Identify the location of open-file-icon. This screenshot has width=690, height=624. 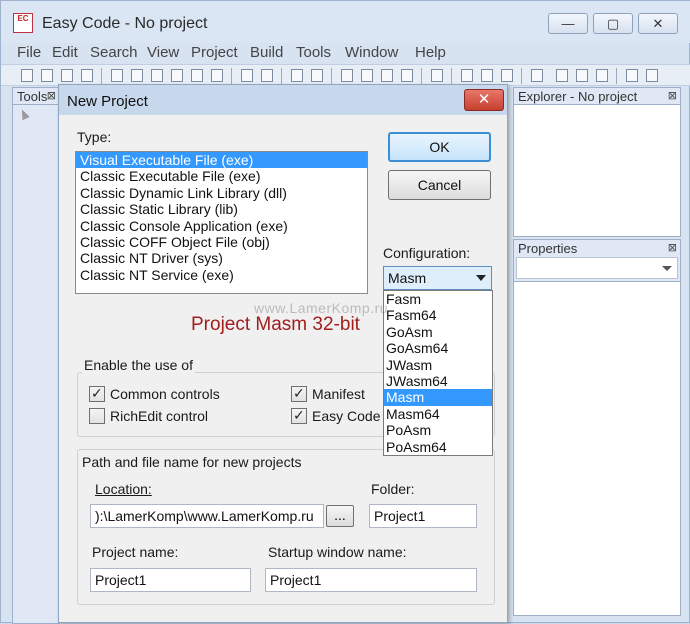
(47, 75).